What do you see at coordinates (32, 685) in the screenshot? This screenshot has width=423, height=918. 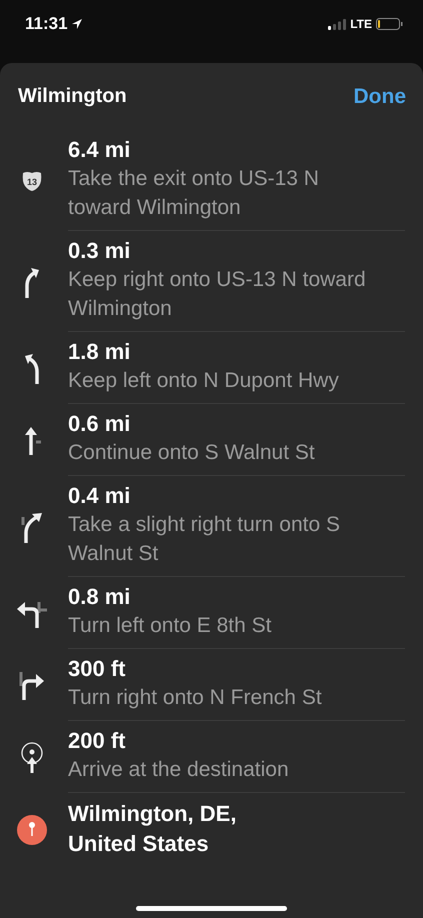 I see `right-turn-arrow-icon` at bounding box center [32, 685].